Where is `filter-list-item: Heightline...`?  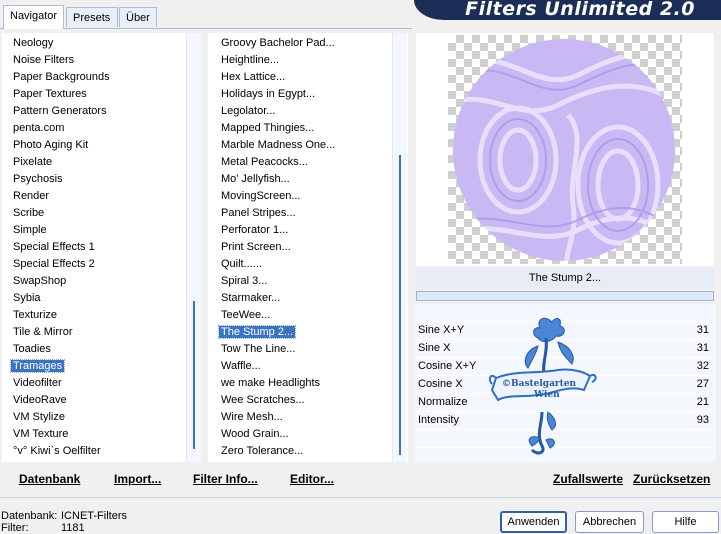 filter-list-item: Heightline... is located at coordinates (314, 60).